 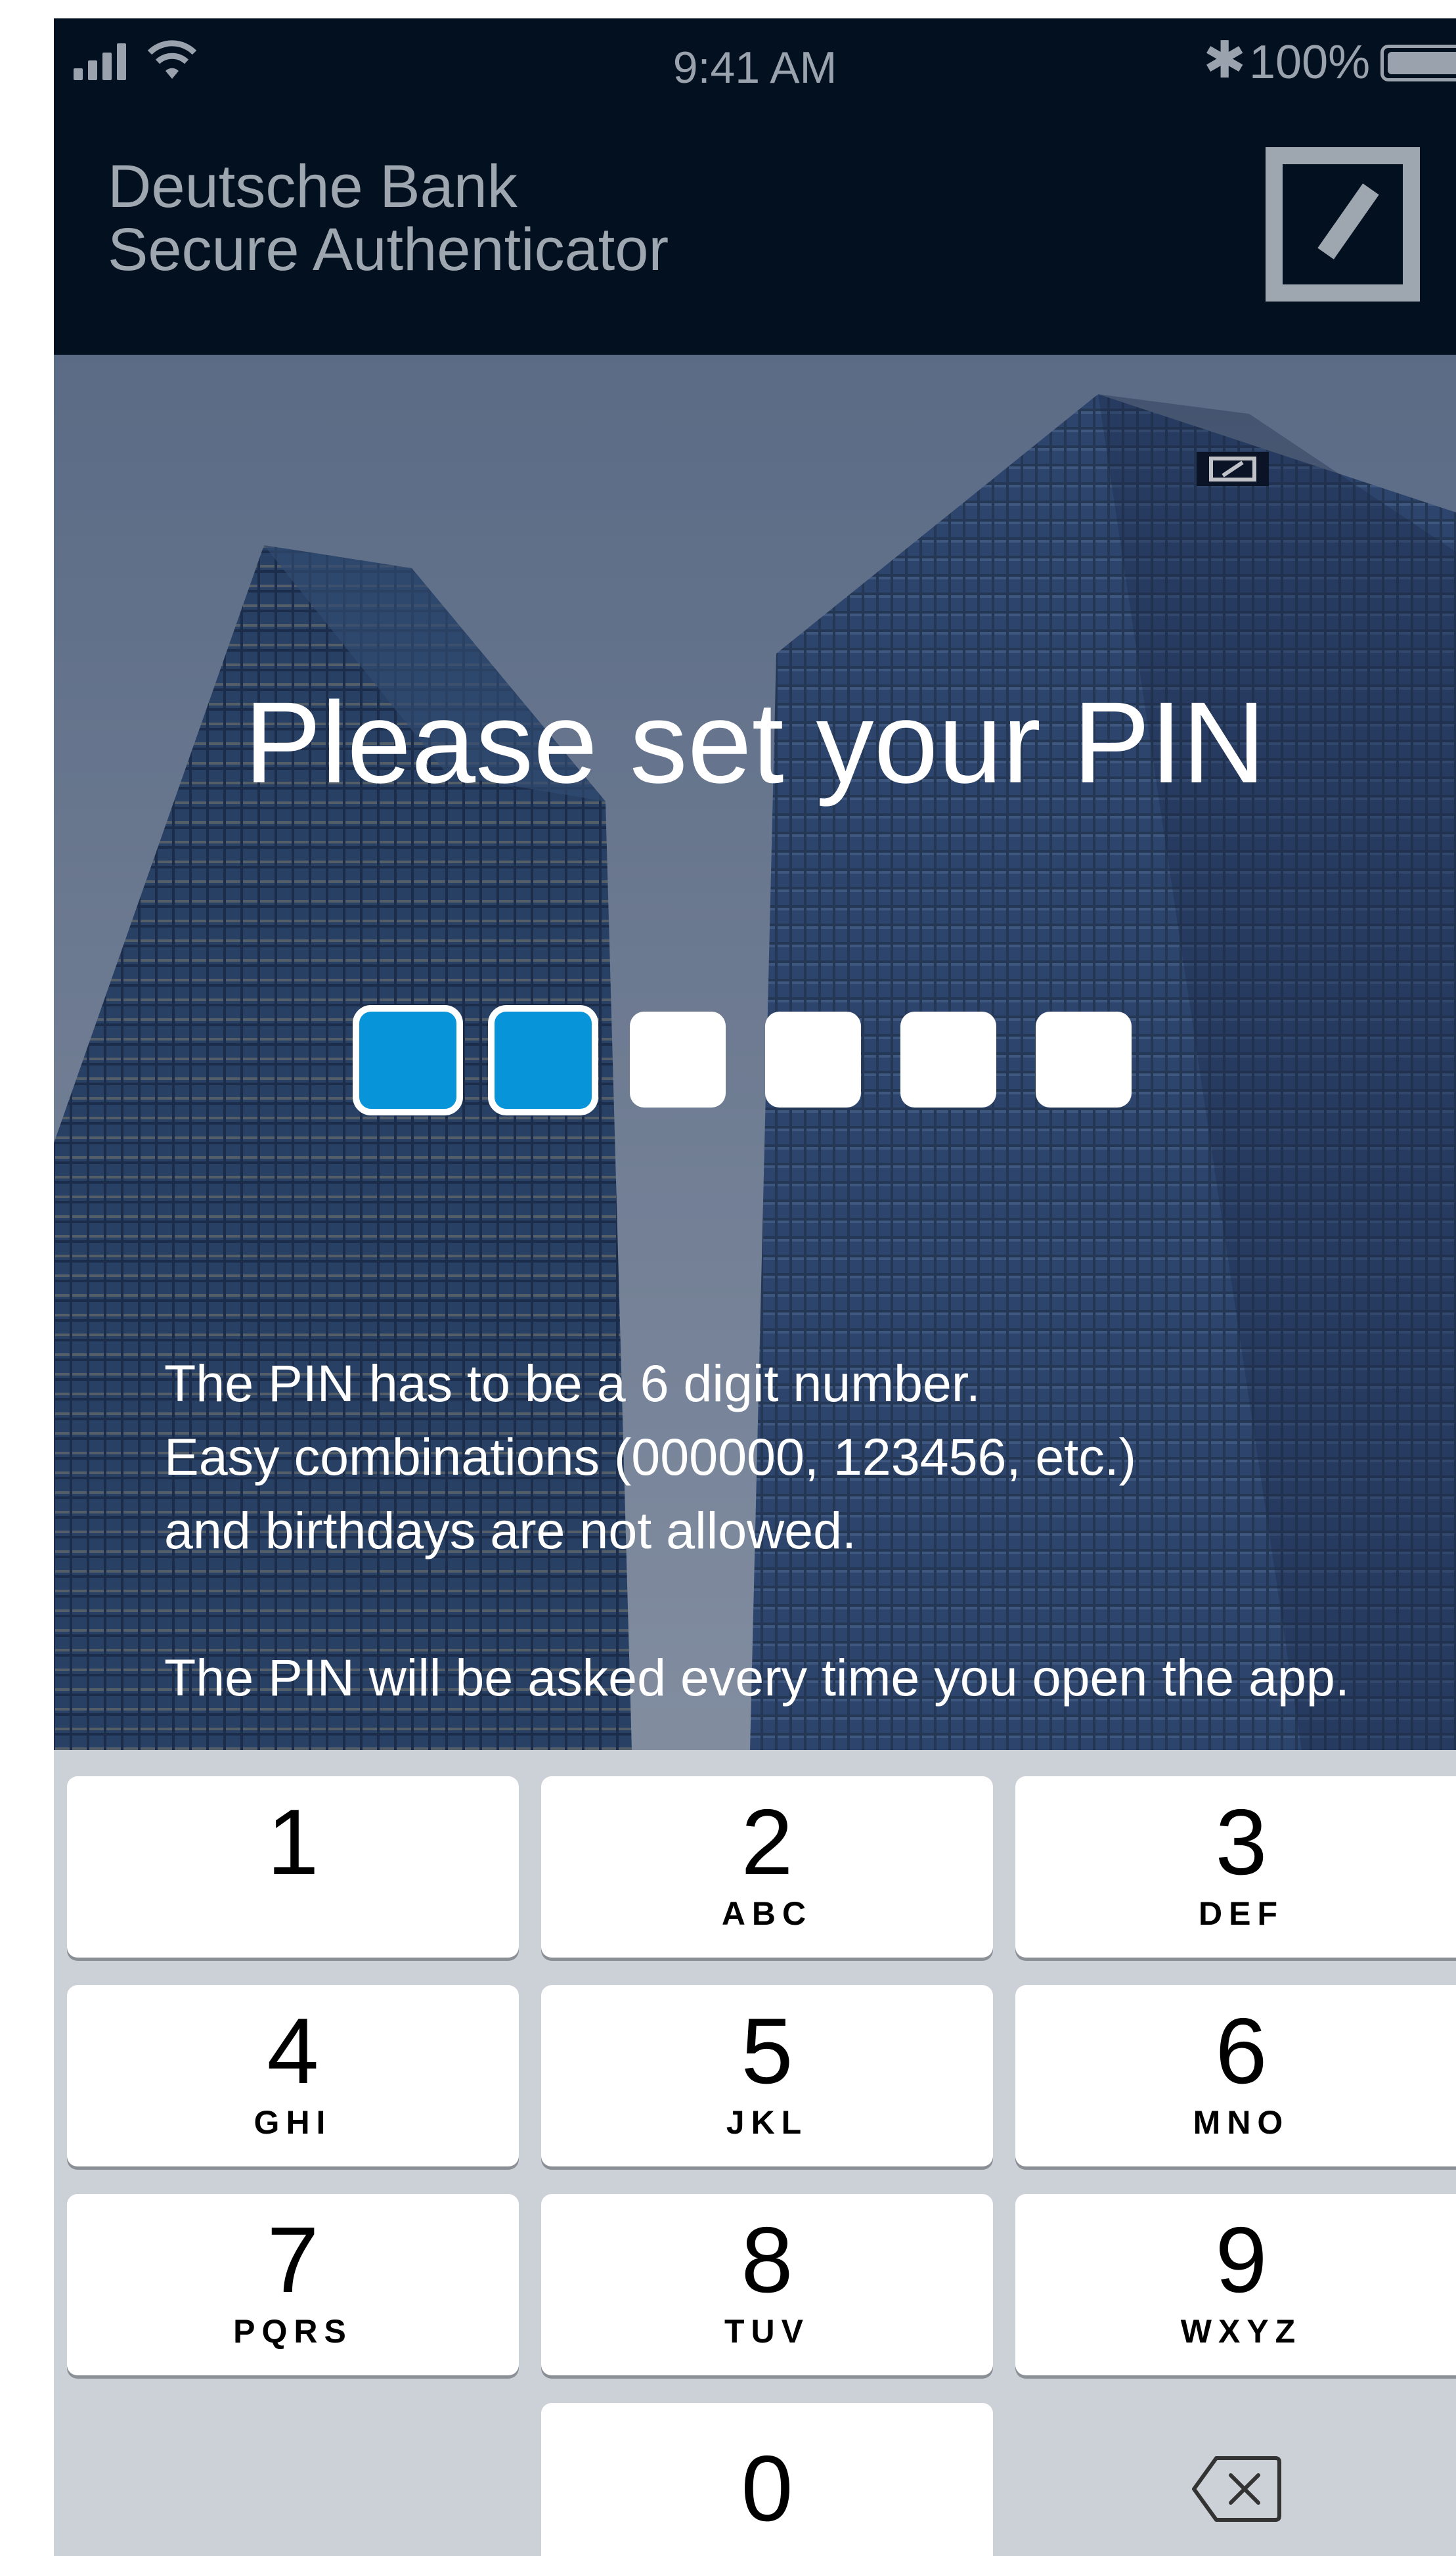 I want to click on key-2: 2 ABC, so click(x=767, y=1867).